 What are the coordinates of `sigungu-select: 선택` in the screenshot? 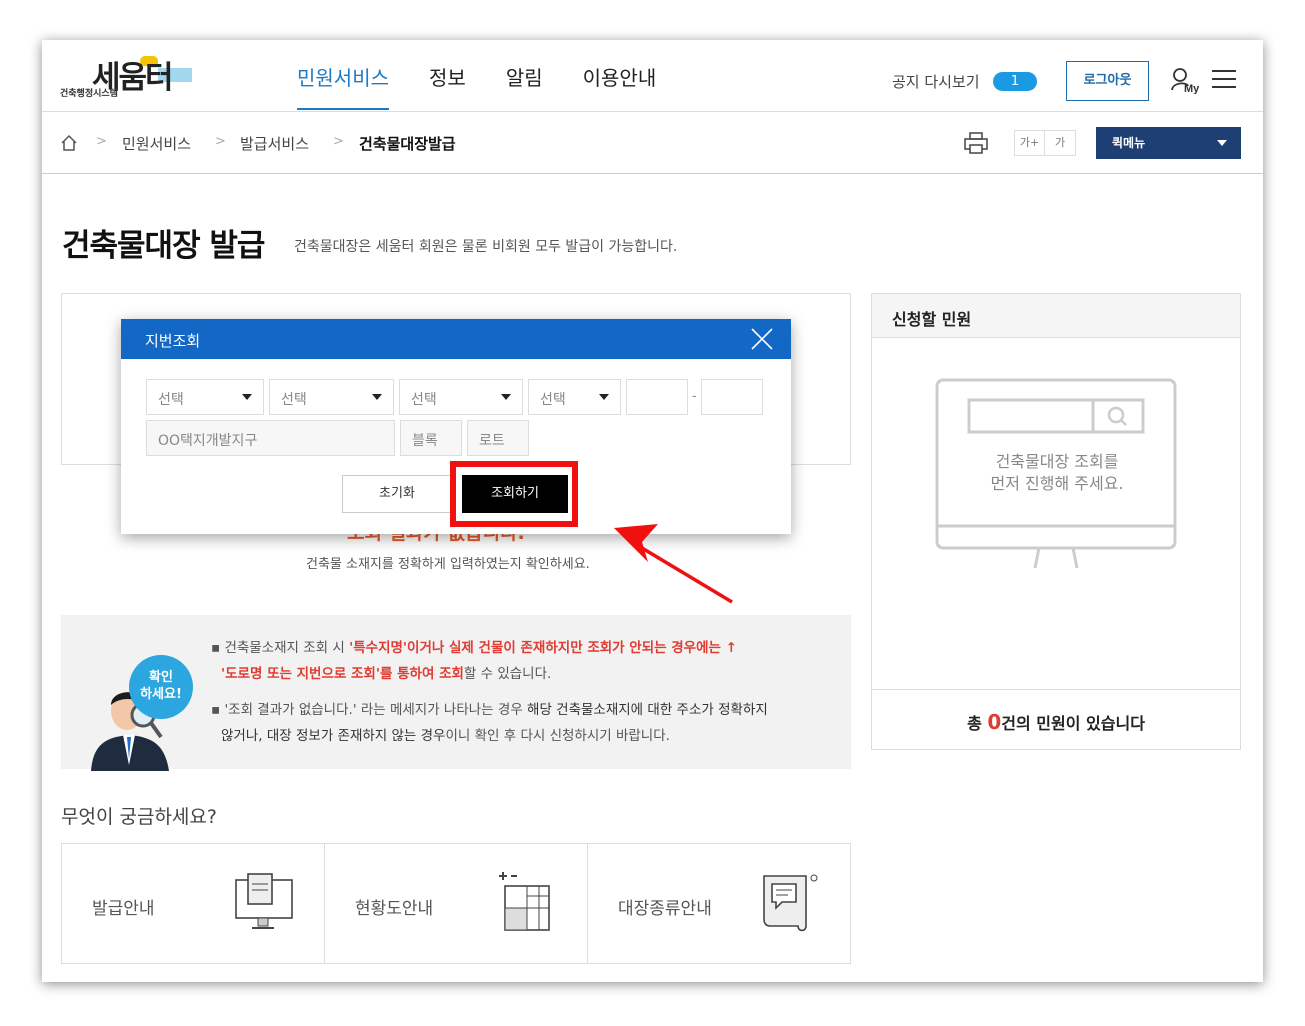 It's located at (331, 397).